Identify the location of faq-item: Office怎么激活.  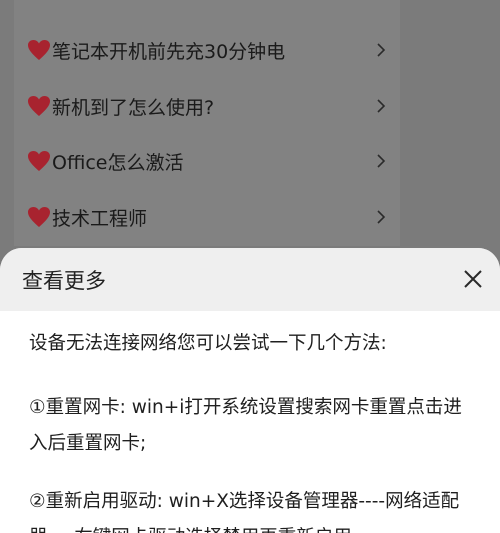
(207, 161).